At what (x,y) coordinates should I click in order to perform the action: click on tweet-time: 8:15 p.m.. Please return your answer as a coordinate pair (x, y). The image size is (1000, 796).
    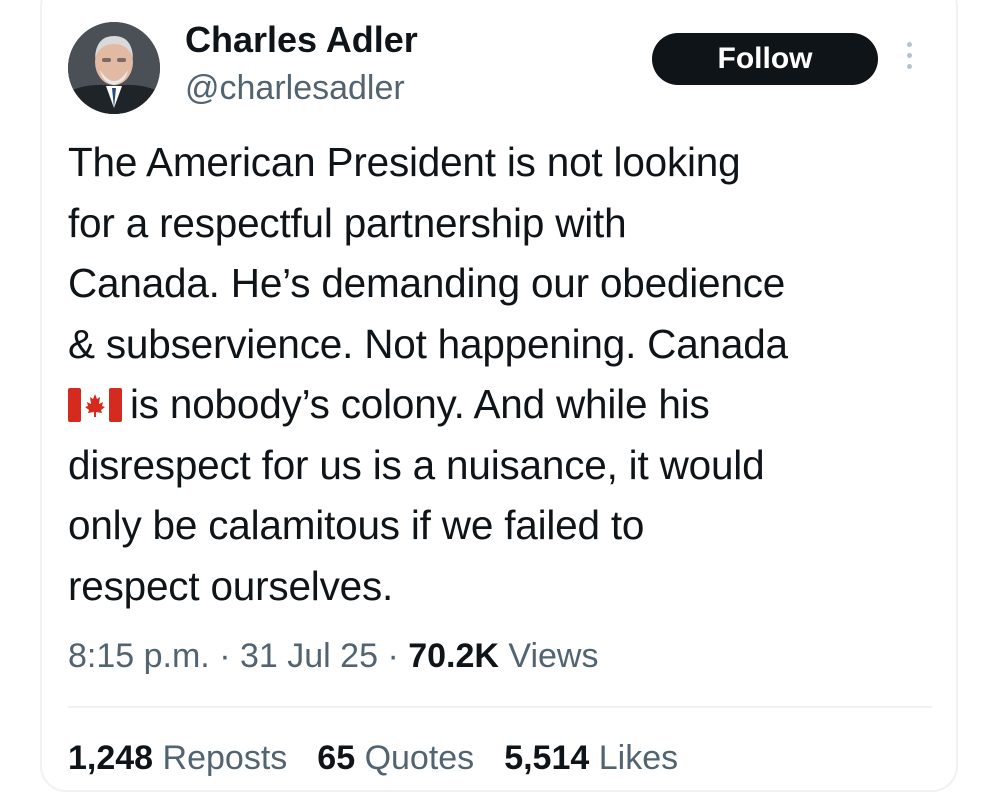
    Looking at the image, I should click on (139, 656).